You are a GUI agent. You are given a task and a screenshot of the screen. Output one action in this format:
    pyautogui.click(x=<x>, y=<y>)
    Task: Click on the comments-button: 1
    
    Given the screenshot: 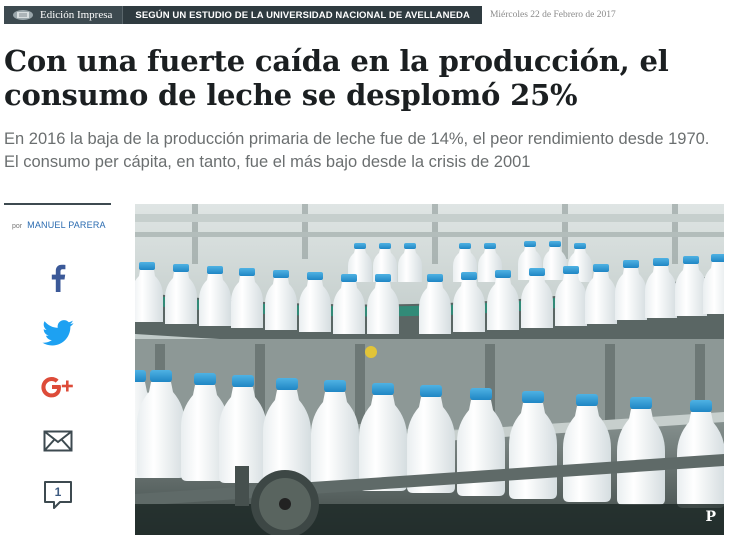 What is the action you would take?
    pyautogui.click(x=58, y=495)
    